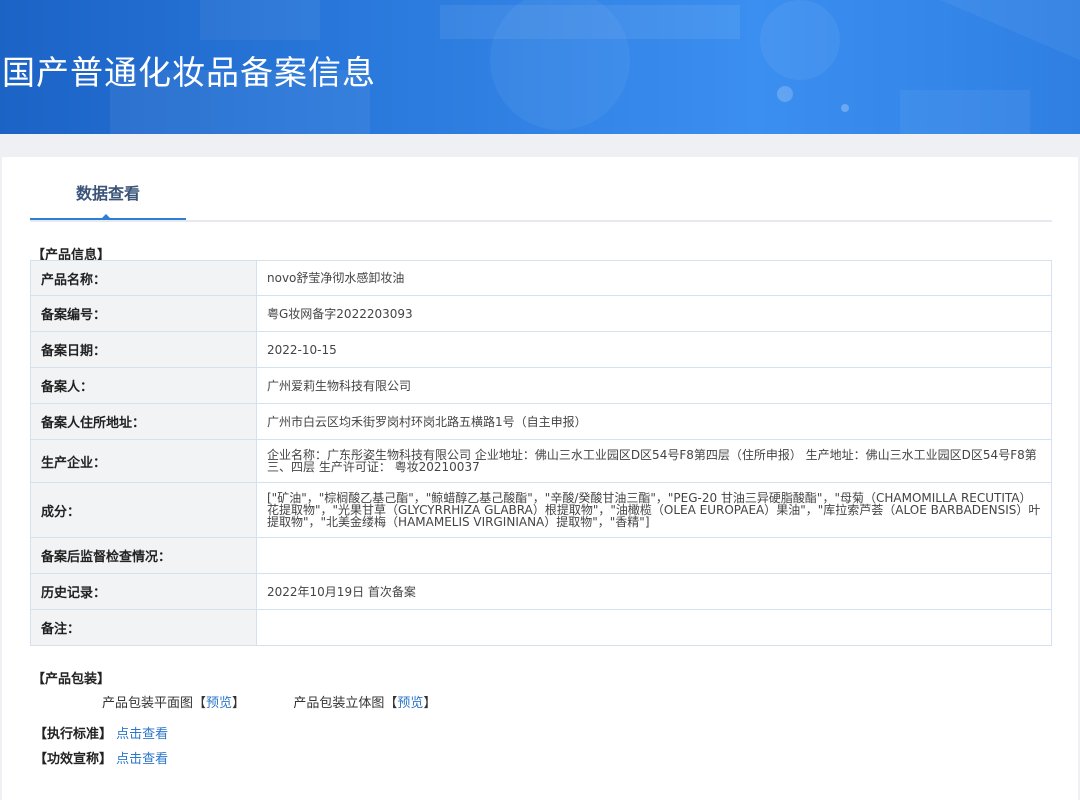 The width and height of the screenshot is (1080, 800). Describe the element at coordinates (269, 701) in the screenshot. I see `packaging-previews: 产品包装平面图【预览】 产品包装立体图【预览】` at that location.